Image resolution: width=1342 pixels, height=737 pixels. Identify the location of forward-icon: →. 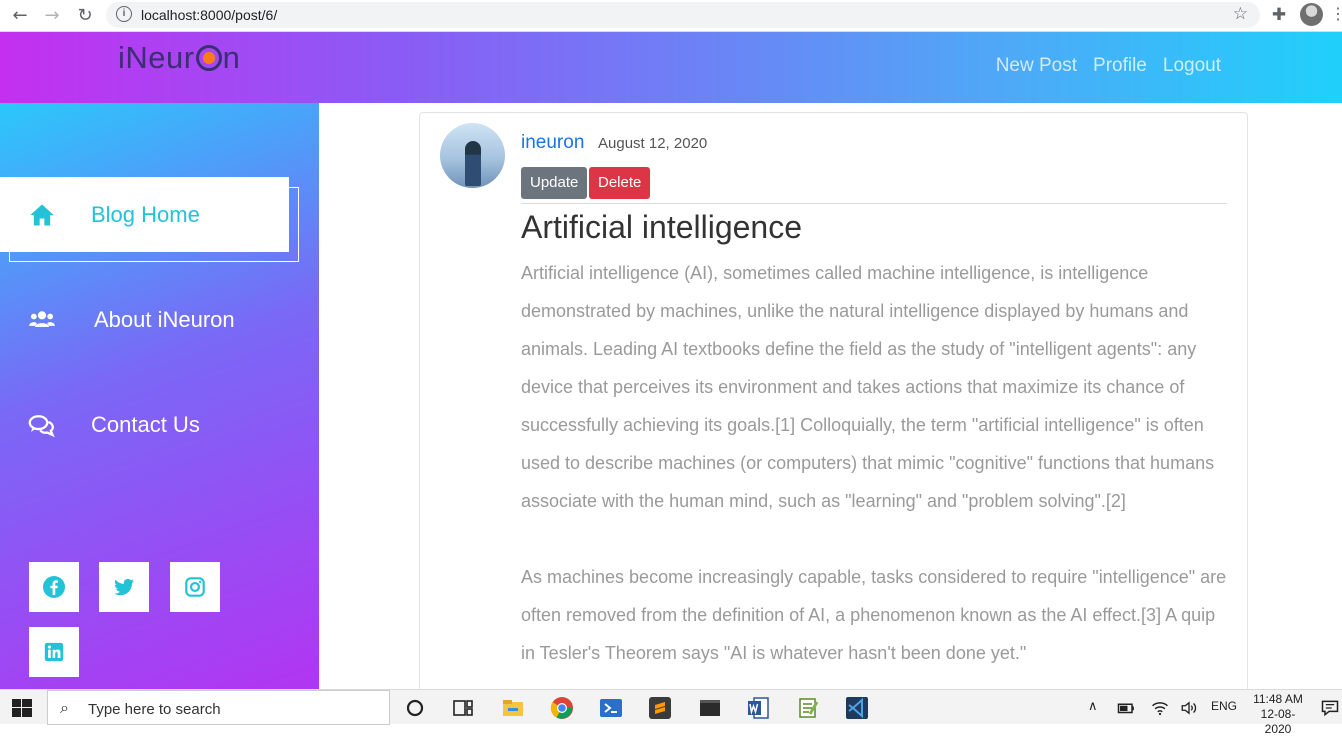
(52, 16).